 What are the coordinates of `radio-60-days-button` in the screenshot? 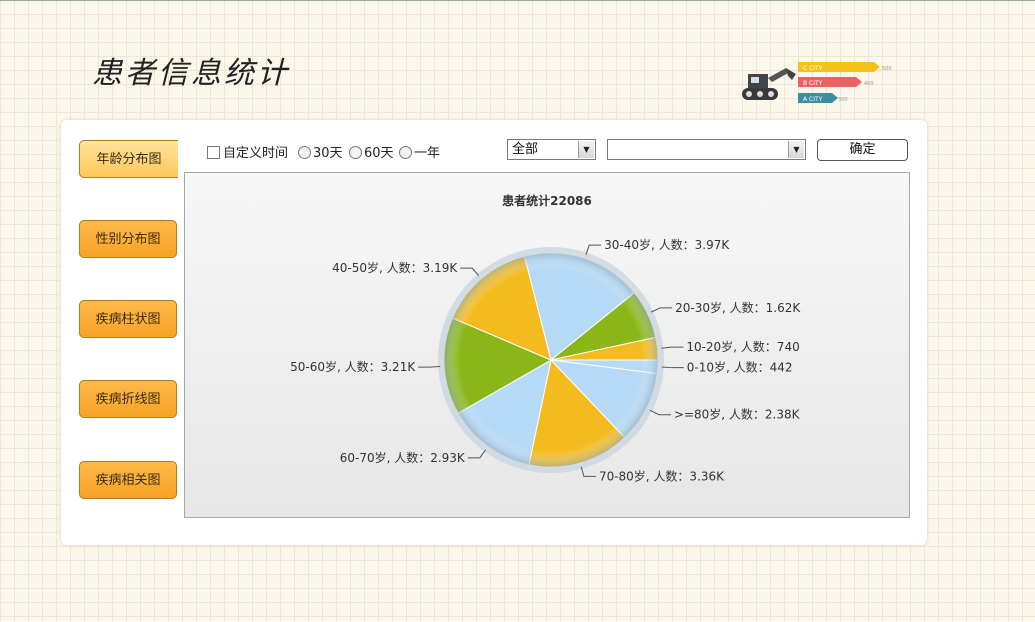 It's located at (355, 152).